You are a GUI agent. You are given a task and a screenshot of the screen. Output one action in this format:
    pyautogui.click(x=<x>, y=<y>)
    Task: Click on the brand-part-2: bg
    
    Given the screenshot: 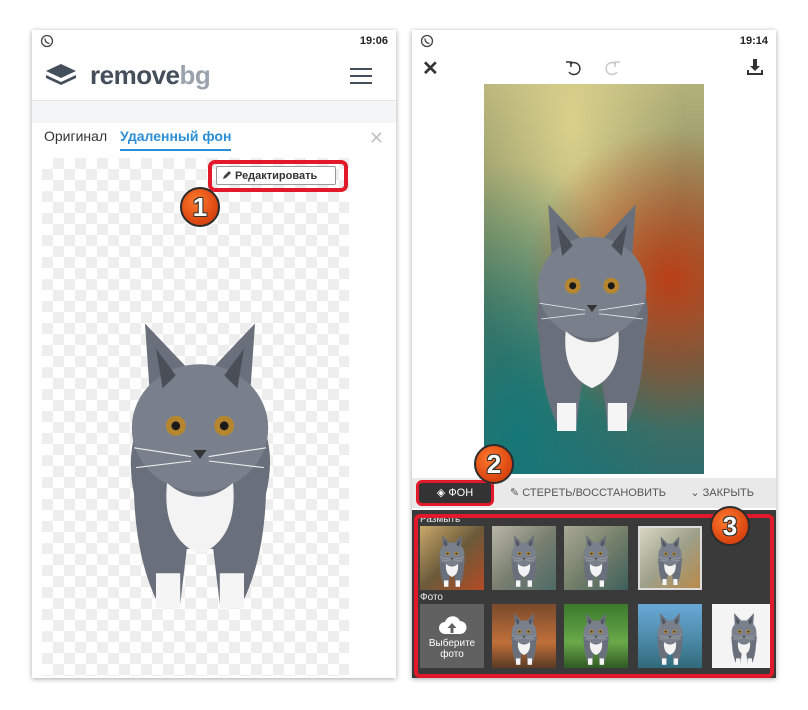 What is the action you would take?
    pyautogui.click(x=195, y=75)
    